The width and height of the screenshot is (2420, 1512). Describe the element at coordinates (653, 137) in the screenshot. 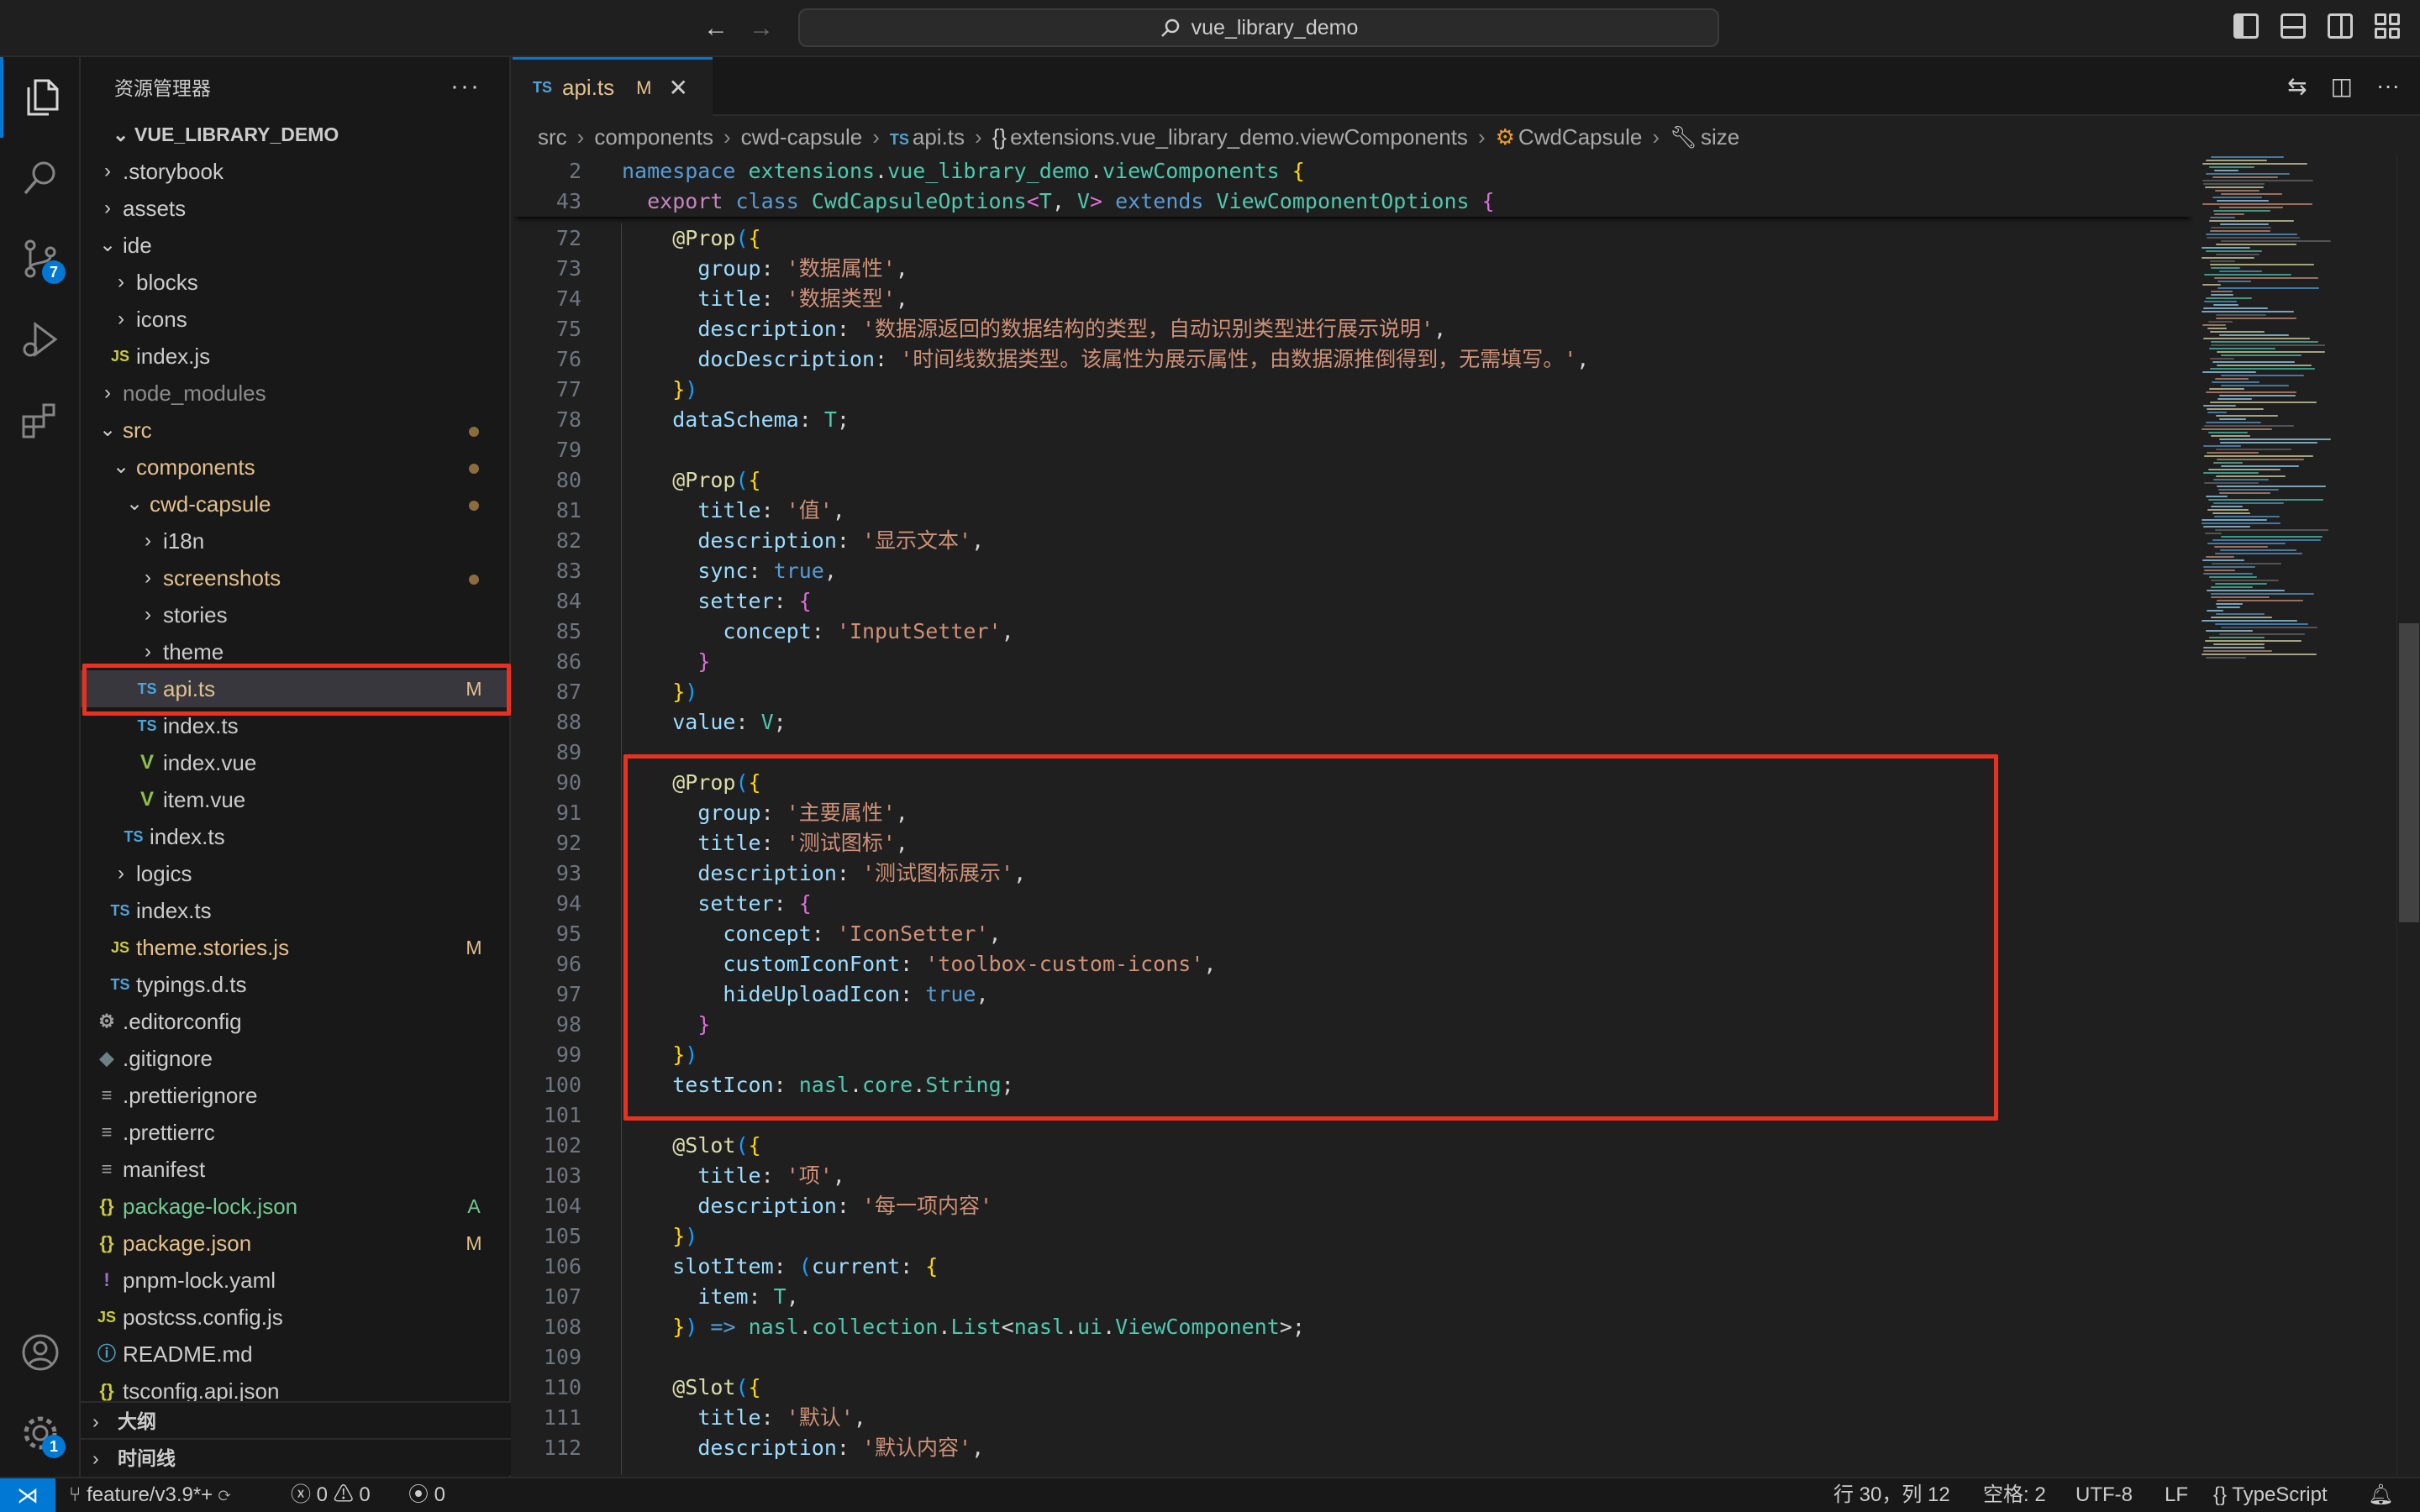

I see `breadcrumb-item: components` at that location.